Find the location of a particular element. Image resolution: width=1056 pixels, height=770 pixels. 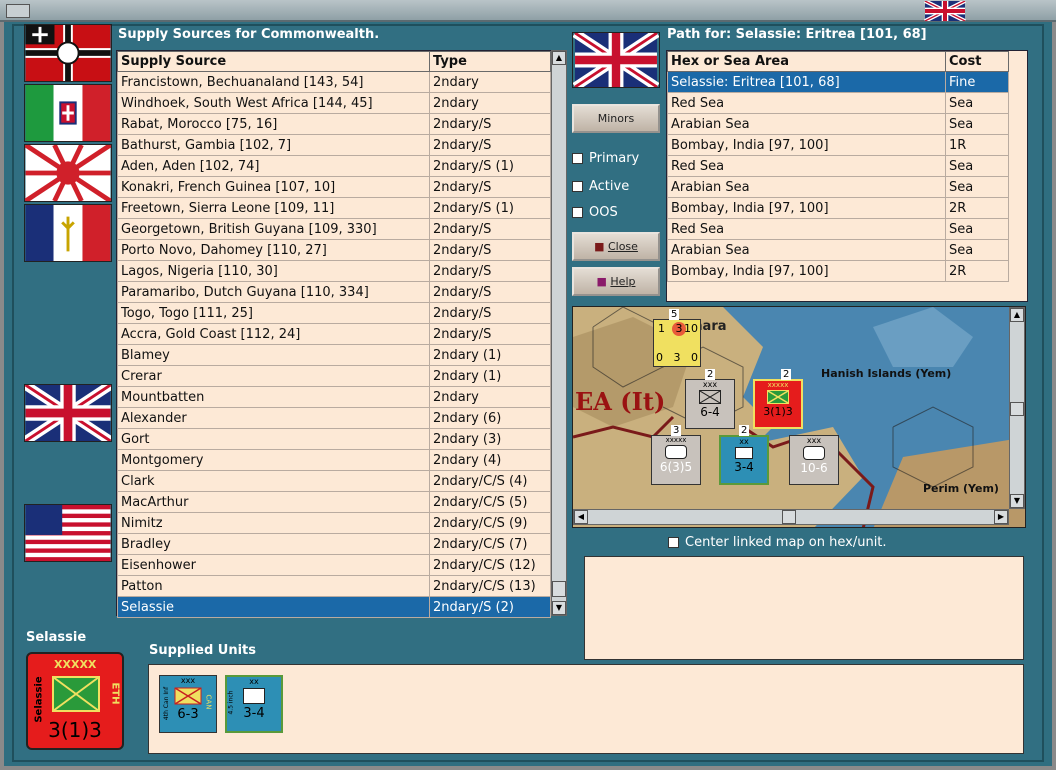

supply-source-row: Konakri, French Guinea [107, 10] 2ndary/S is located at coordinates (334, 187).